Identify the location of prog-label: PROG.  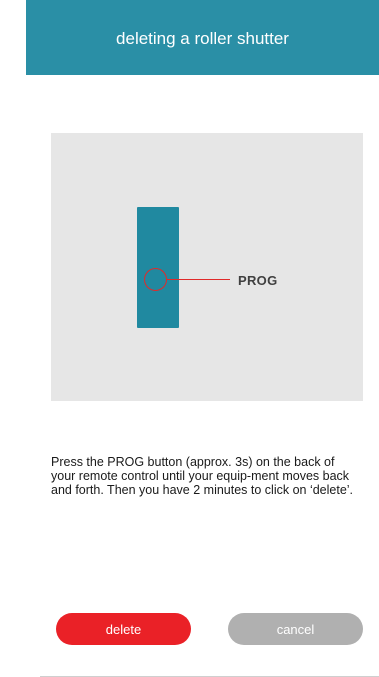
(258, 280).